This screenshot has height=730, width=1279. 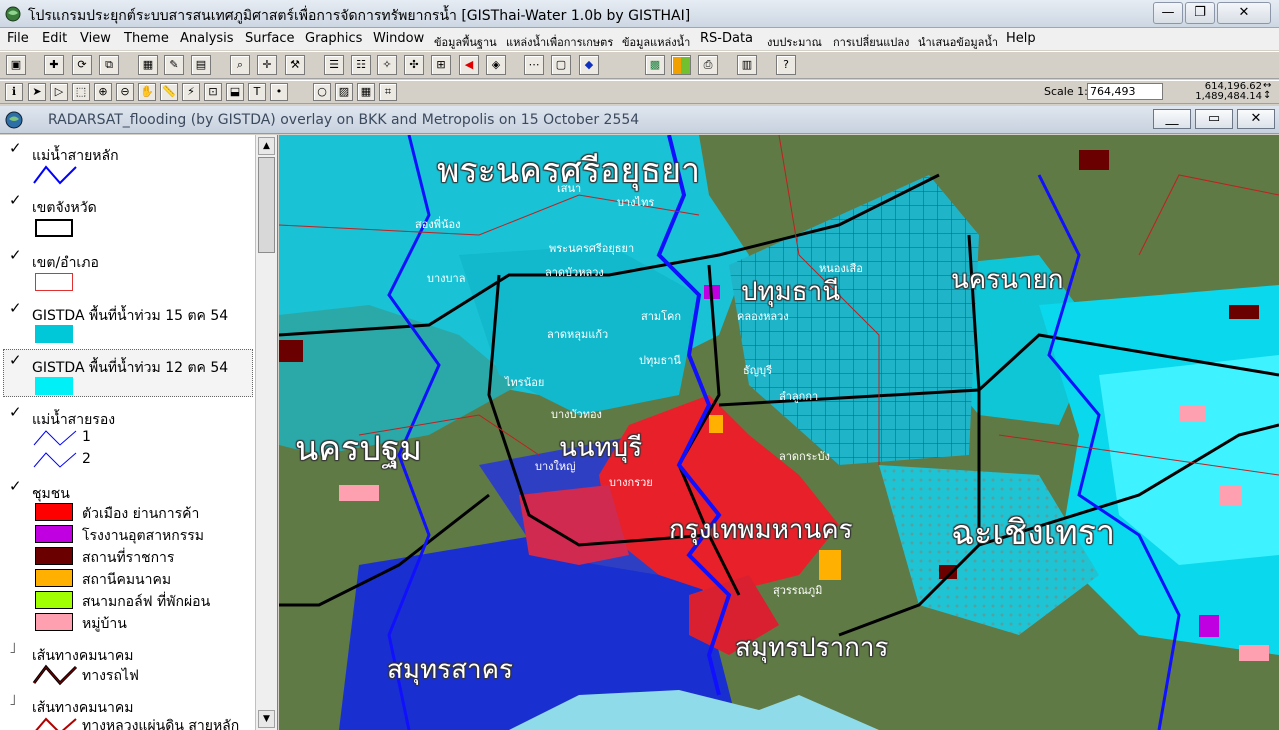 What do you see at coordinates (103, 92) in the screenshot?
I see `zoom-in-icon: ⊕` at bounding box center [103, 92].